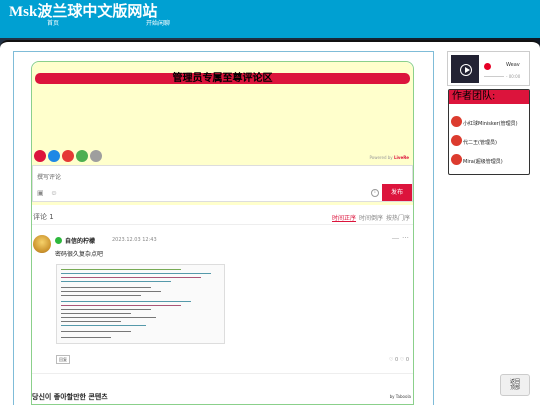 Image resolution: width=540 pixels, height=405 pixels. Describe the element at coordinates (80, 240) in the screenshot. I see `comment-username: 自信的柠檬` at that location.